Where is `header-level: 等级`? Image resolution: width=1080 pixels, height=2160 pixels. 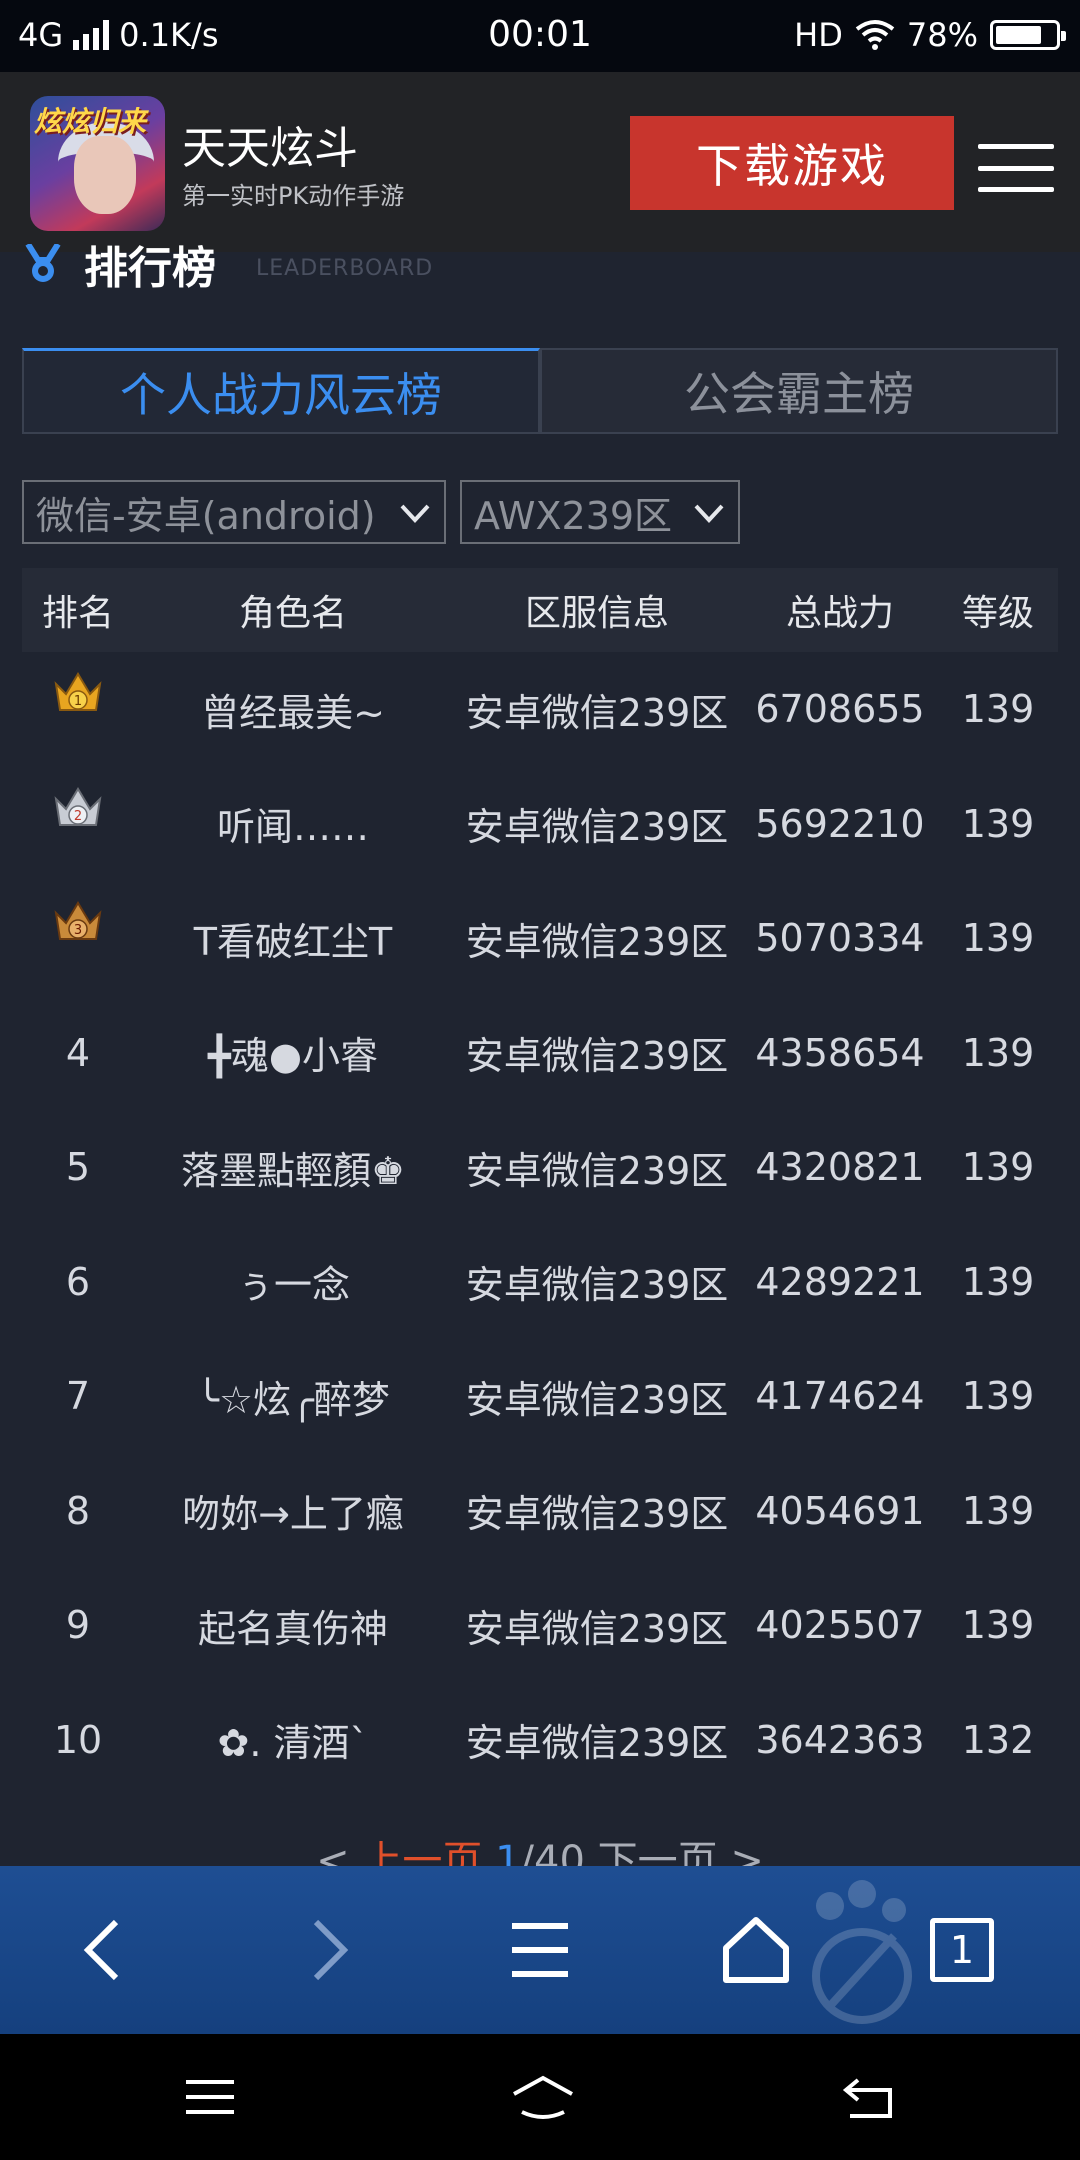
header-level: 等级 is located at coordinates (997, 613).